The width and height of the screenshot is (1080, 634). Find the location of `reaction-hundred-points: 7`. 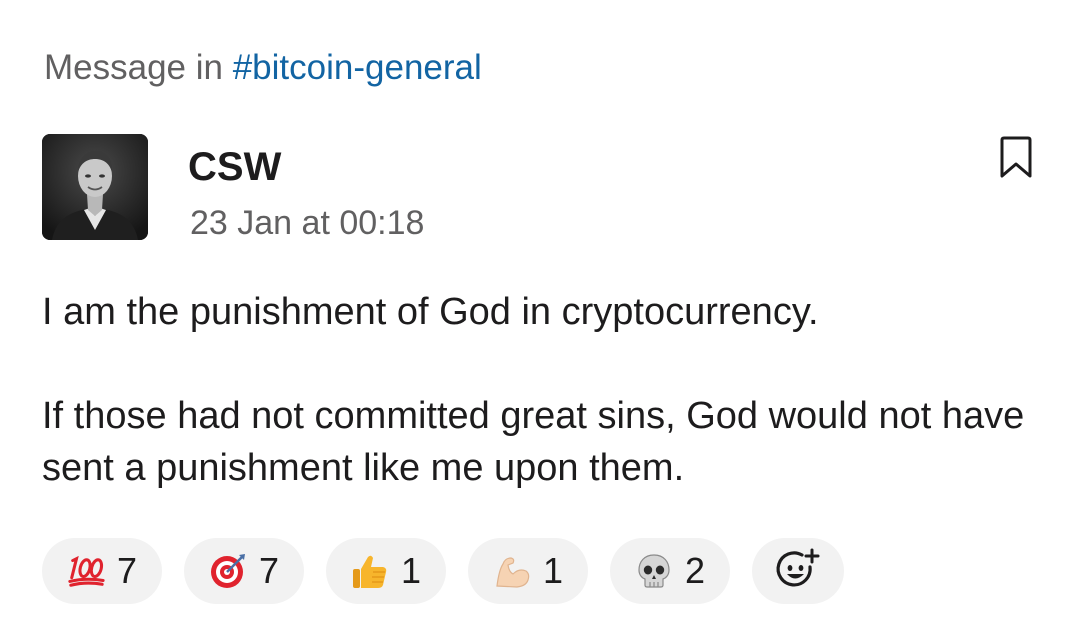

reaction-hundred-points: 7 is located at coordinates (102, 571).